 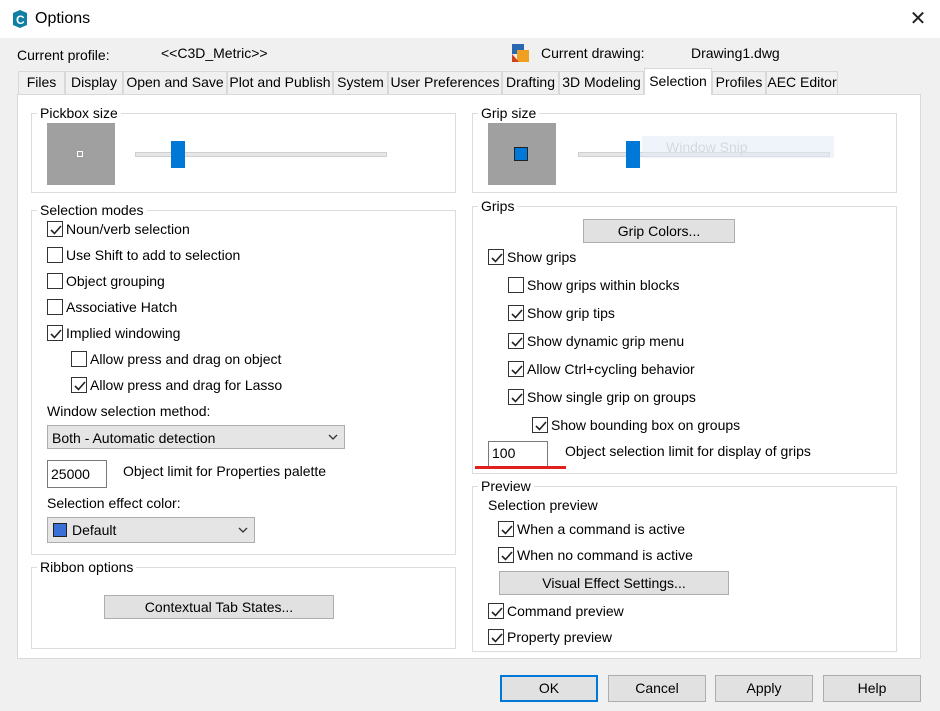 I want to click on press-drag-object-label: Allow press and drag on object, so click(x=186, y=359).